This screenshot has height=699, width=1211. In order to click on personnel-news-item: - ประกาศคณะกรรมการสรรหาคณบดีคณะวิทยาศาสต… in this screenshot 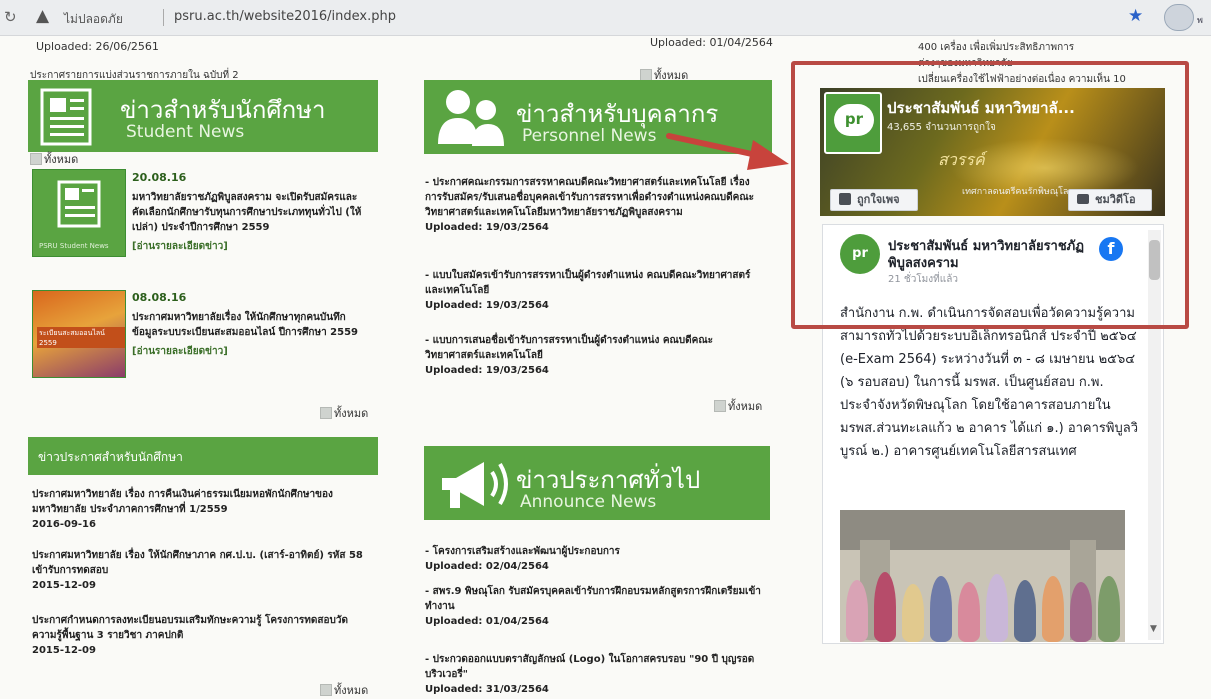, I will do `click(595, 205)`.